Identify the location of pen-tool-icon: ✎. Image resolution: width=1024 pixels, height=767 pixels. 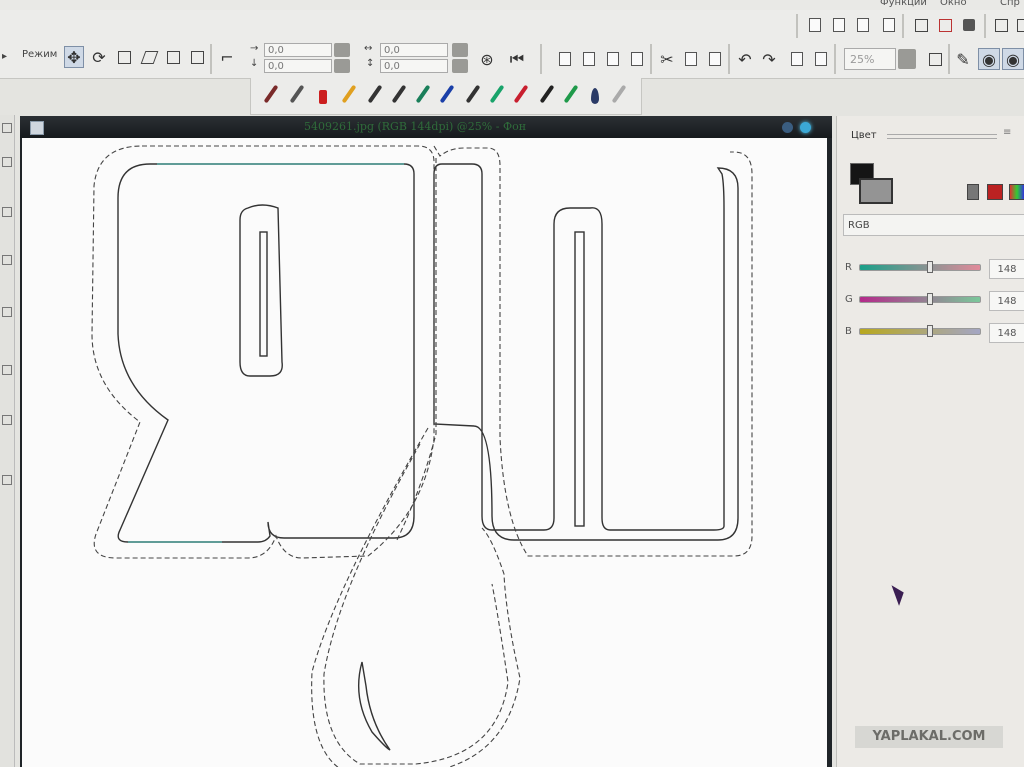
(963, 59).